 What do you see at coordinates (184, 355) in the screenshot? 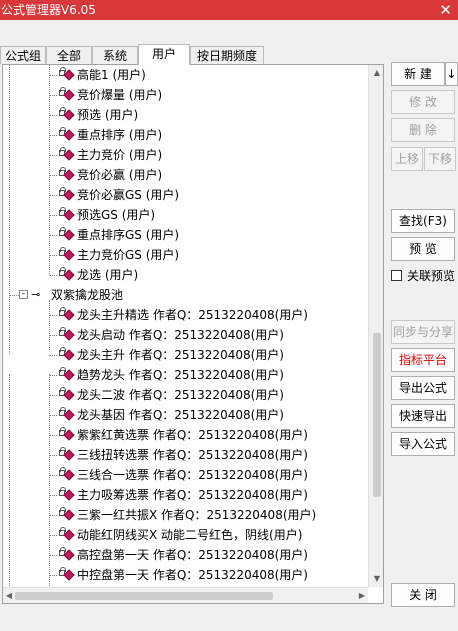
I see `tree-item: 龙头主升 作者Q：2513220408(用户)` at bounding box center [184, 355].